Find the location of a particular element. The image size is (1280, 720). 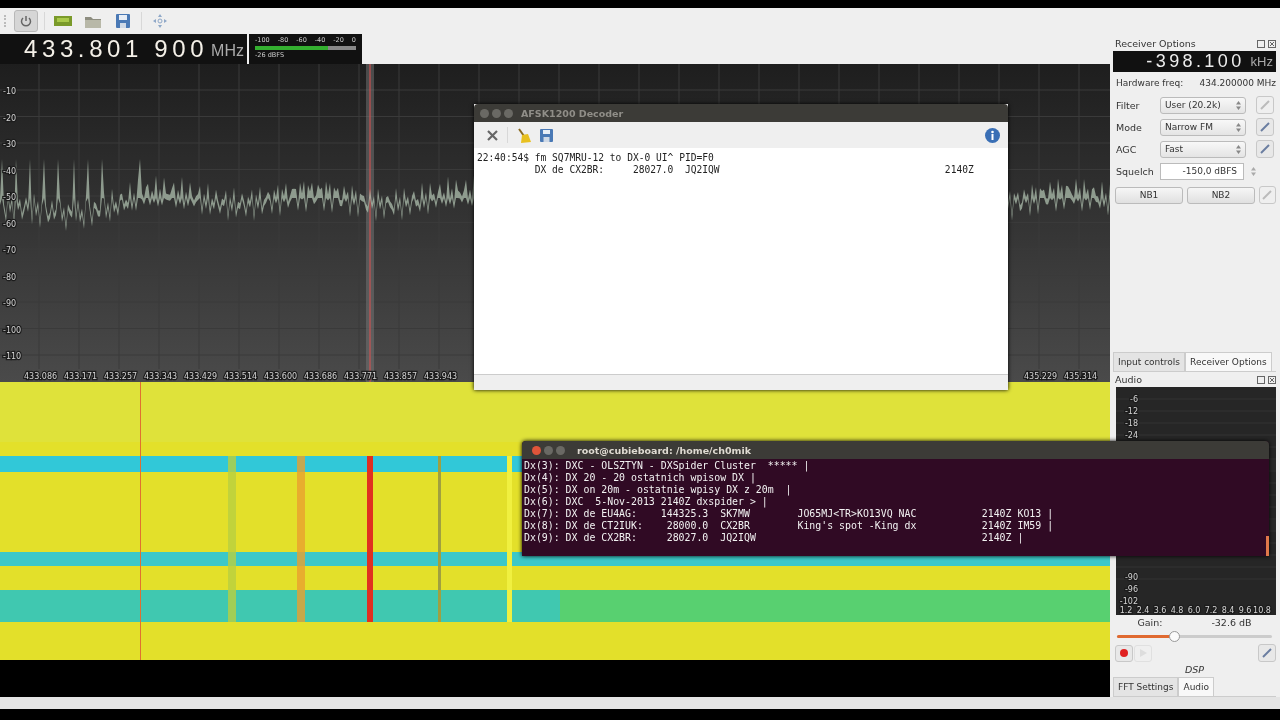

option-label: AGC is located at coordinates (1127, 149).